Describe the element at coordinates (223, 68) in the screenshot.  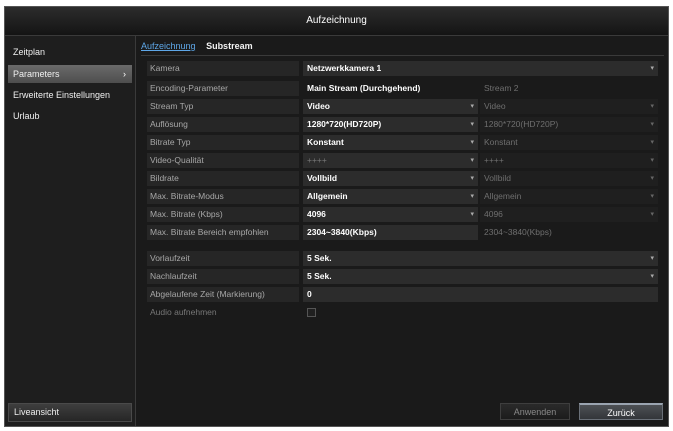
I see `camera-label: Kamera` at that location.